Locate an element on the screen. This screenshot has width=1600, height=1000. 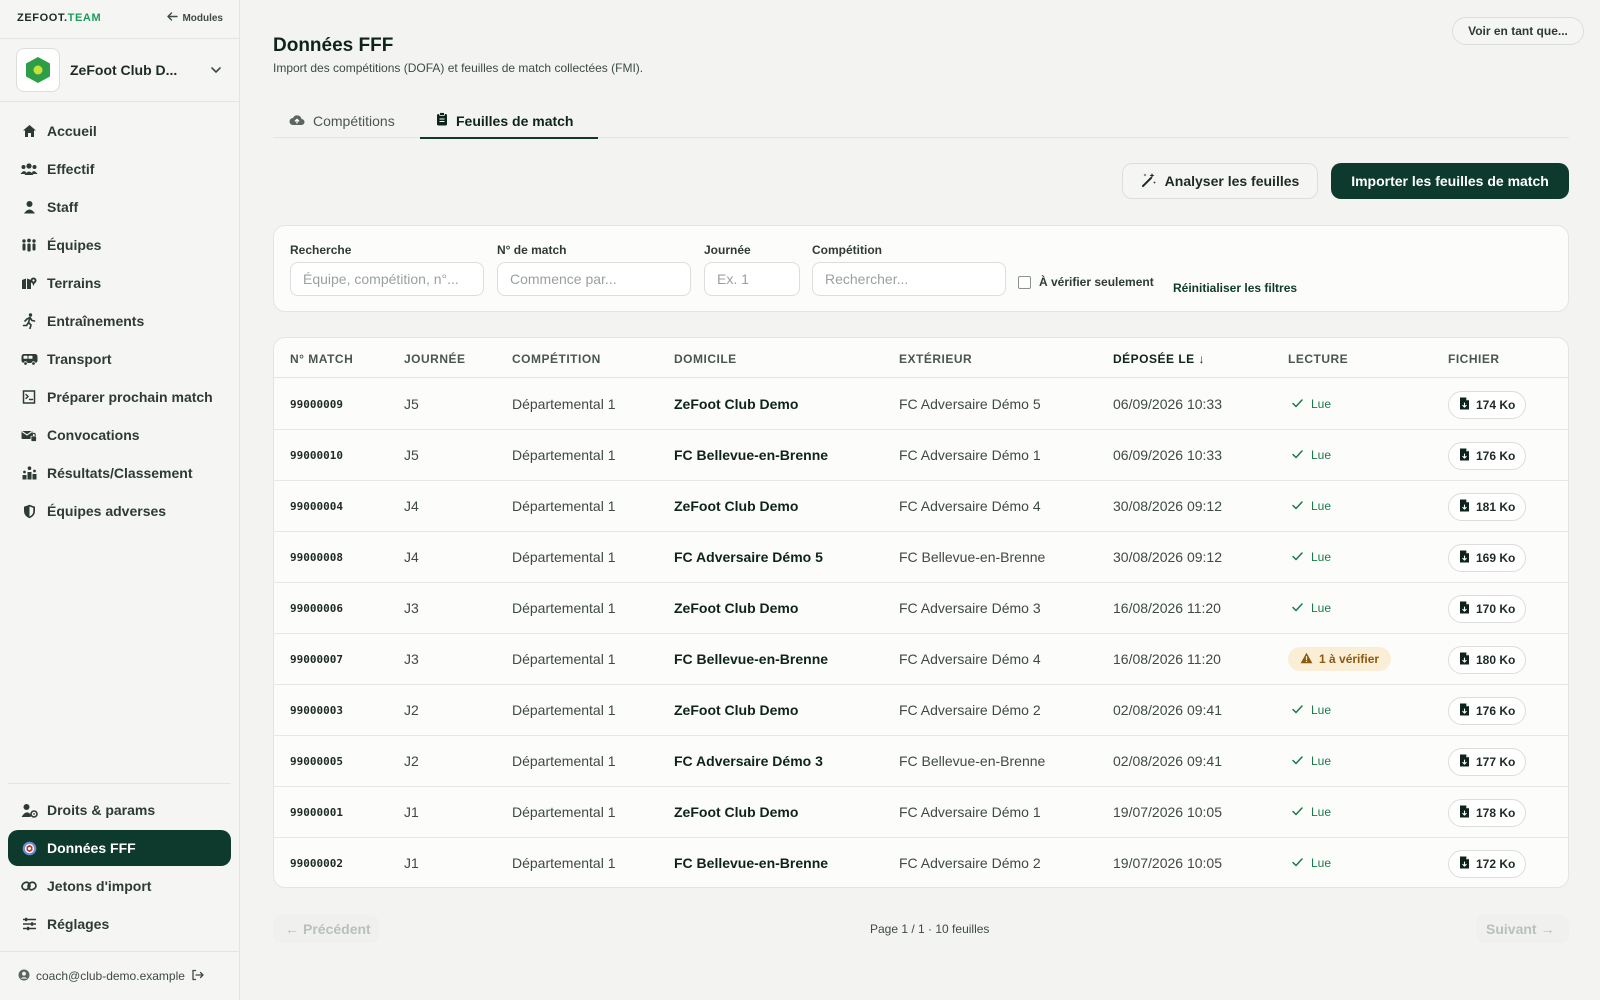
next-page-button: Suivant → is located at coordinates (1522, 929).